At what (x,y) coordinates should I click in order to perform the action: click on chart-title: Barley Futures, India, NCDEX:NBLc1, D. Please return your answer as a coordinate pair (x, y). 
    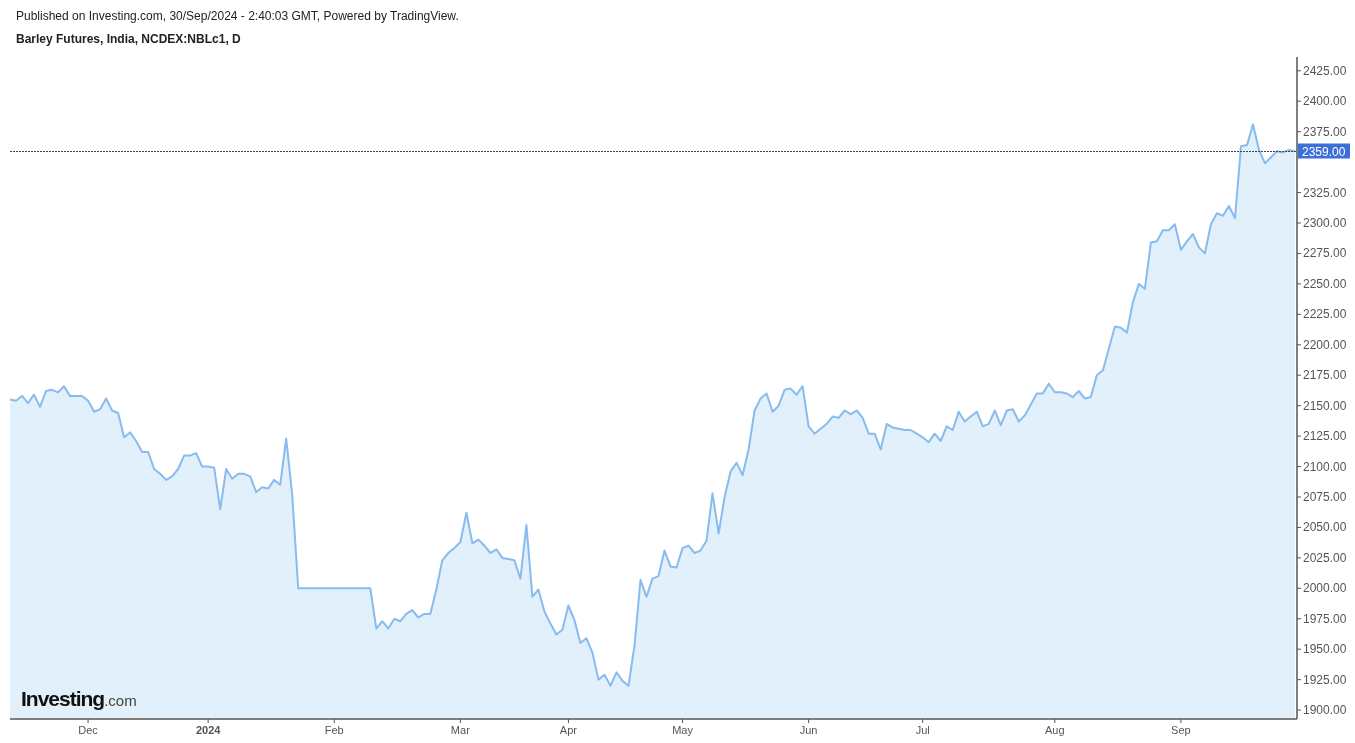
    Looking at the image, I should click on (128, 39).